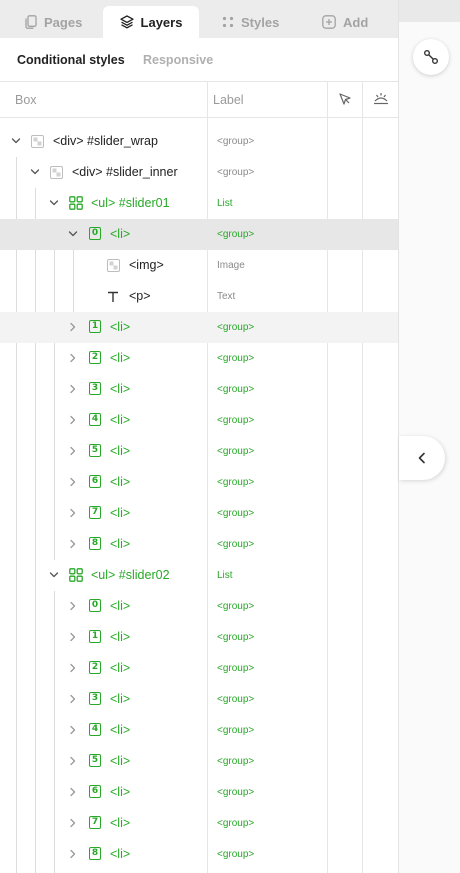 The height and width of the screenshot is (873, 460). Describe the element at coordinates (71, 60) in the screenshot. I see `subtab-conditional-styles: Conditional styles` at that location.